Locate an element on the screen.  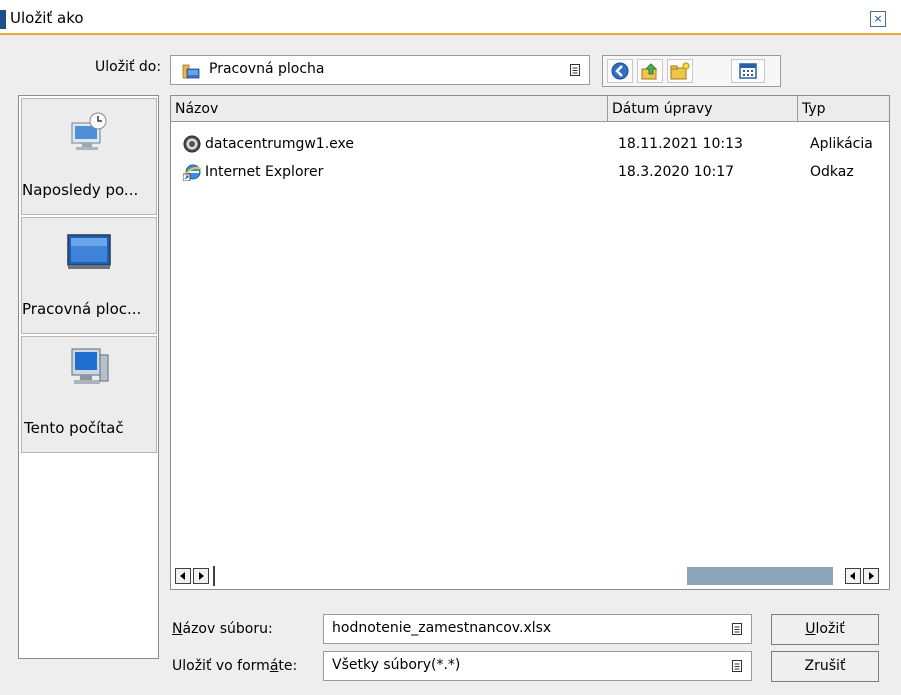
horizontal-scrollbar is located at coordinates (530, 576).